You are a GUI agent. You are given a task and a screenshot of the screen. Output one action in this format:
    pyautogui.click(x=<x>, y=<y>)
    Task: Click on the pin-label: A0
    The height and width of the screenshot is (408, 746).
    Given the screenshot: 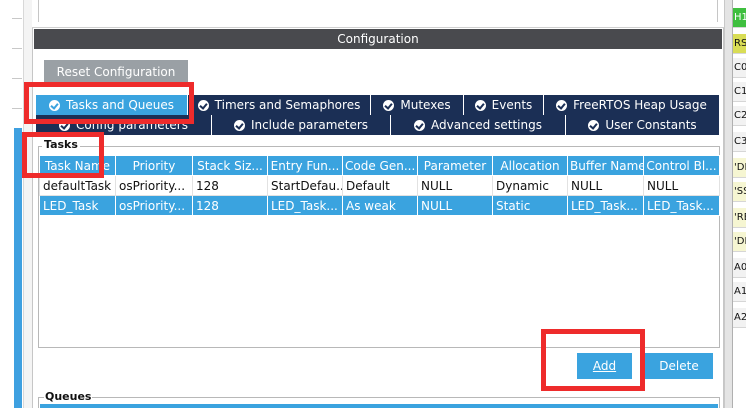 What is the action you would take?
    pyautogui.click(x=739, y=268)
    